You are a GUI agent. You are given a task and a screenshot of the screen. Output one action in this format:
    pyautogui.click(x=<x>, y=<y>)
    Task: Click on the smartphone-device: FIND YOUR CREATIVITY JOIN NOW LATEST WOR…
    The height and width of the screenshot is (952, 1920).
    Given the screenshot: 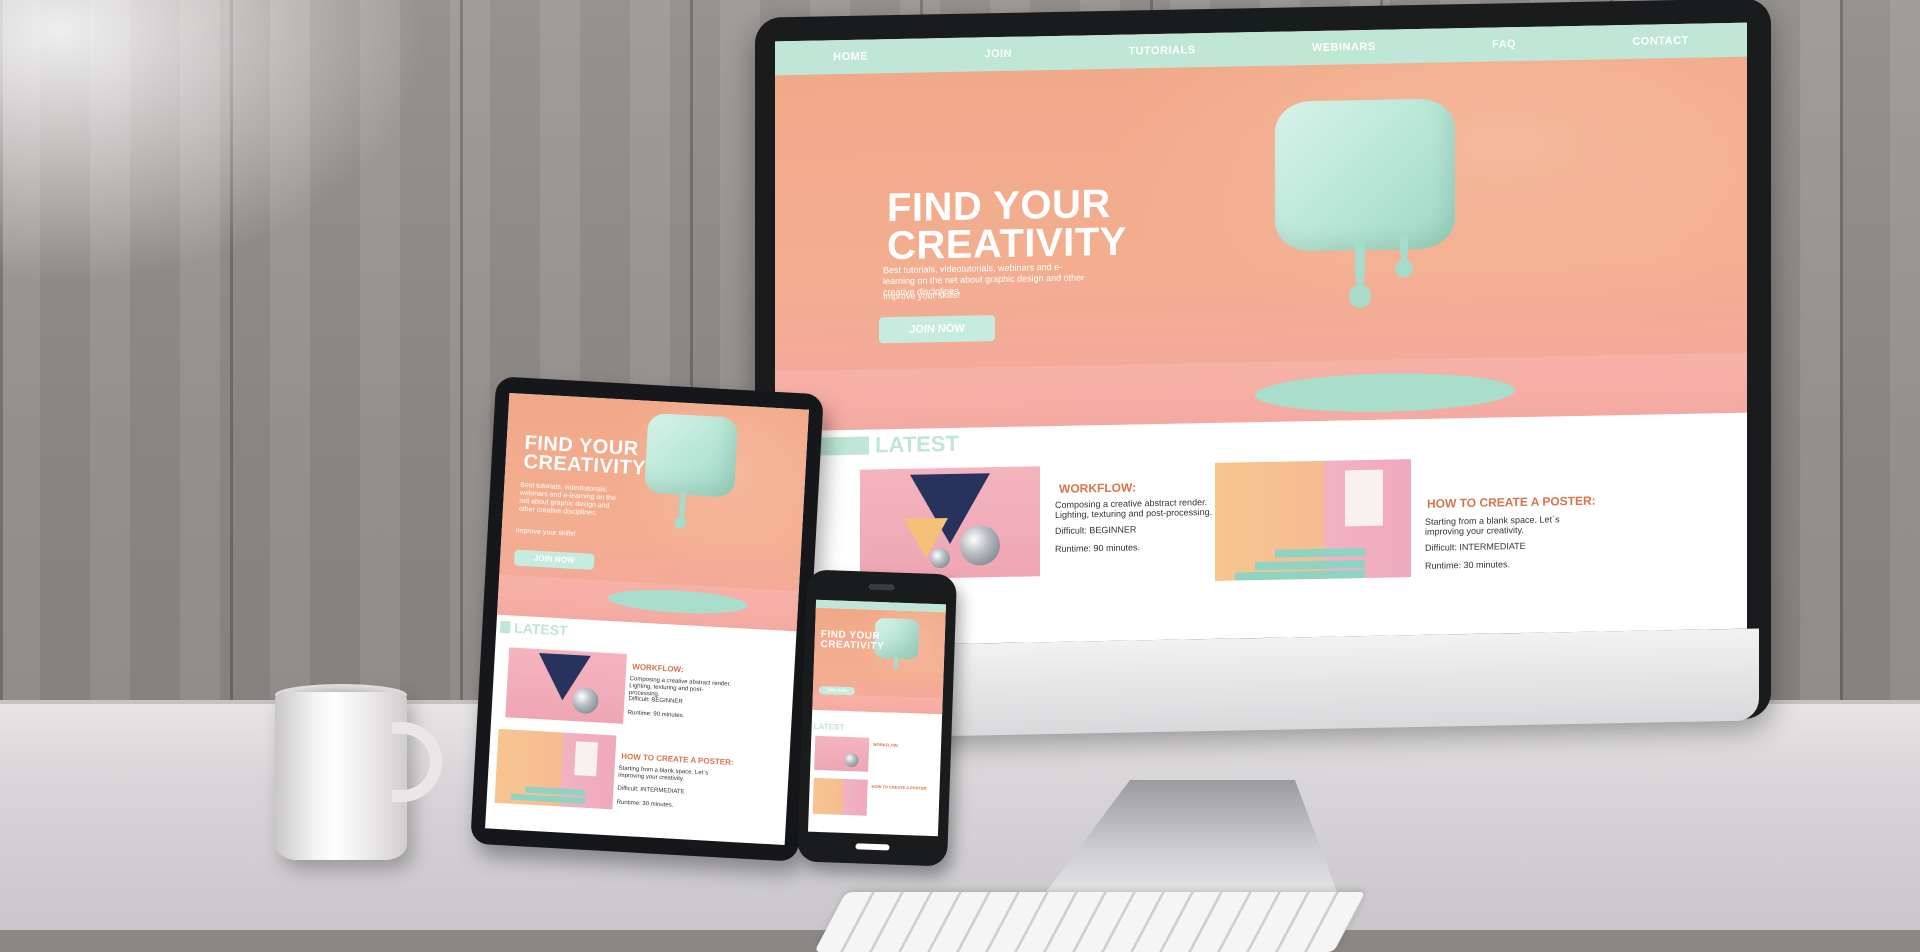 What is the action you would take?
    pyautogui.click(x=877, y=718)
    